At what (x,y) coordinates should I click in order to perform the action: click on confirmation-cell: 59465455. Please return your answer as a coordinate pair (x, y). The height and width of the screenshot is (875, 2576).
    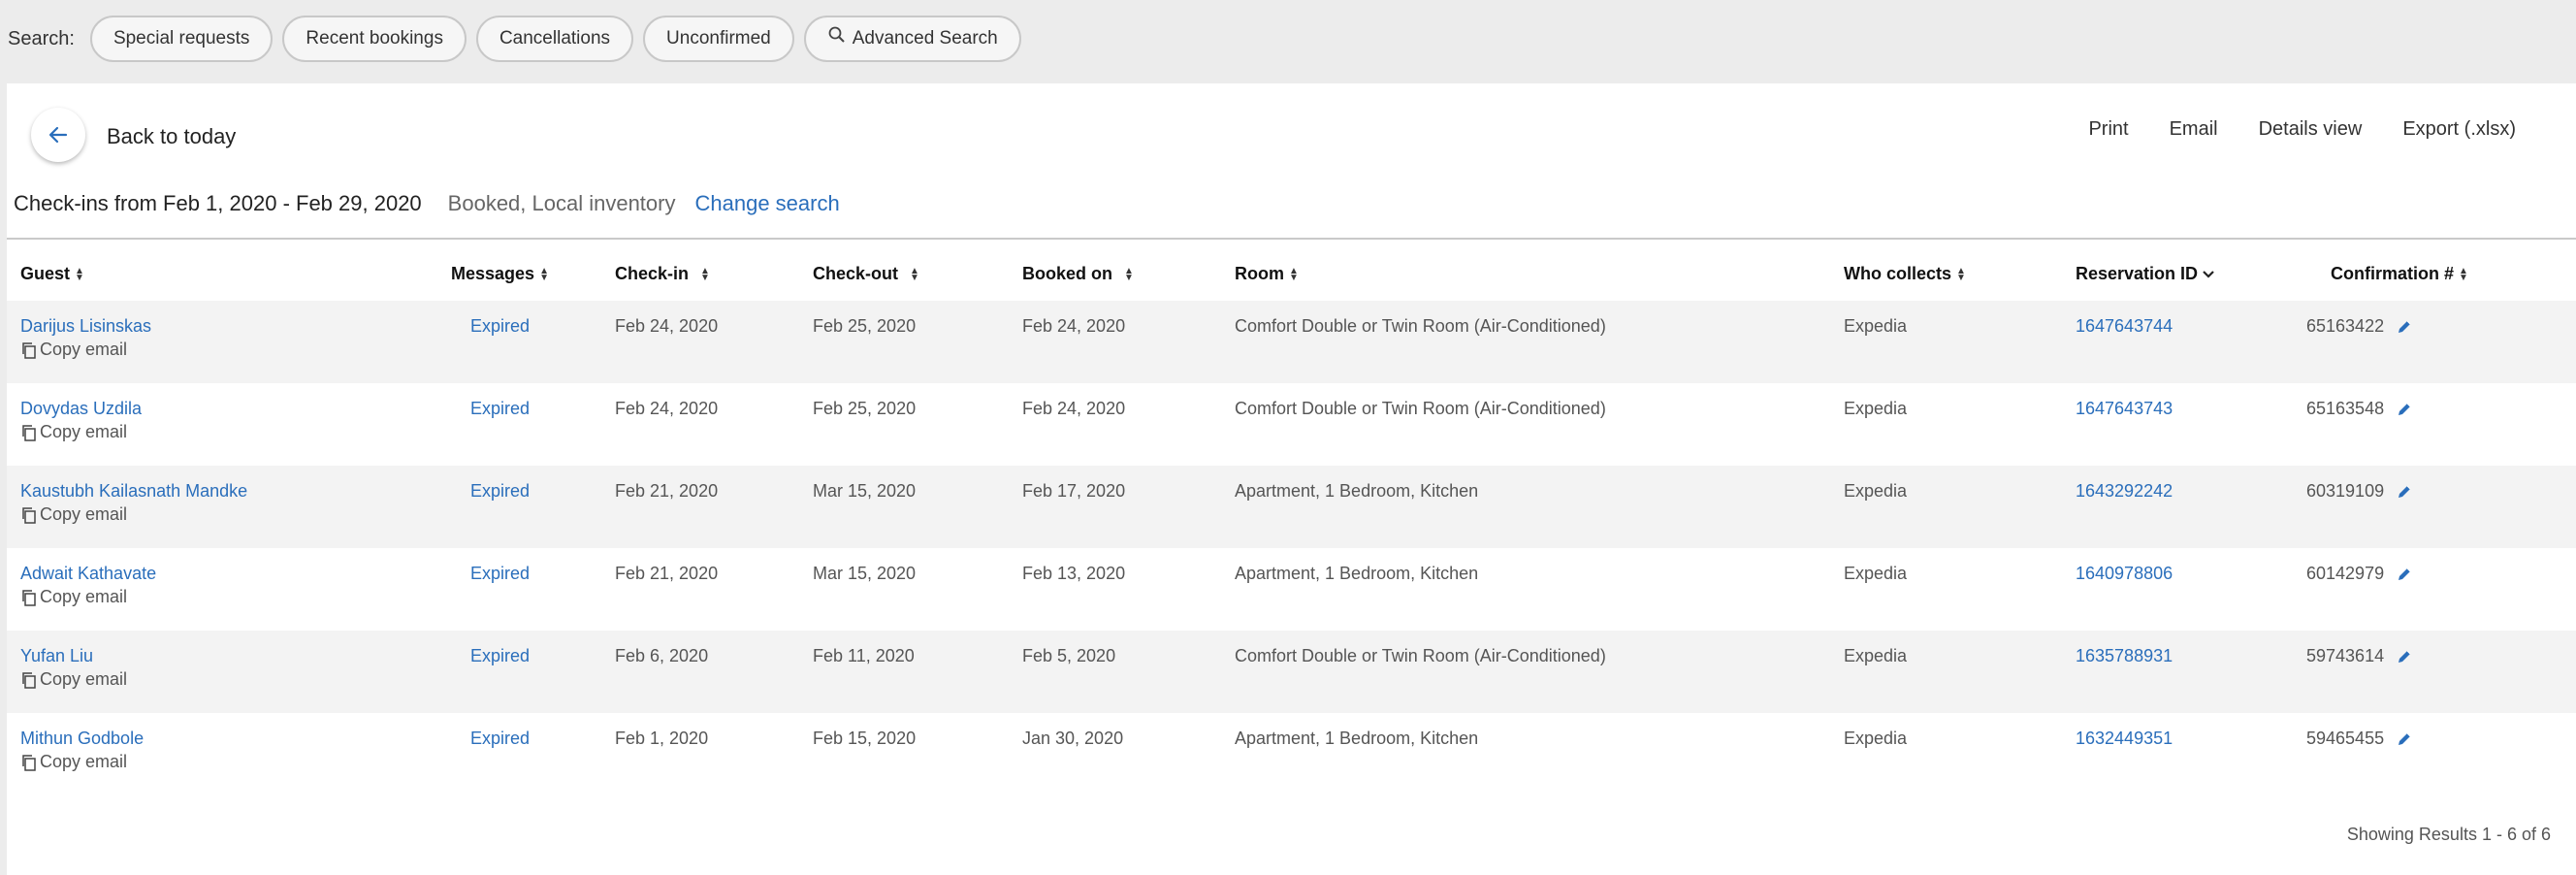
    Looking at the image, I should click on (2359, 739).